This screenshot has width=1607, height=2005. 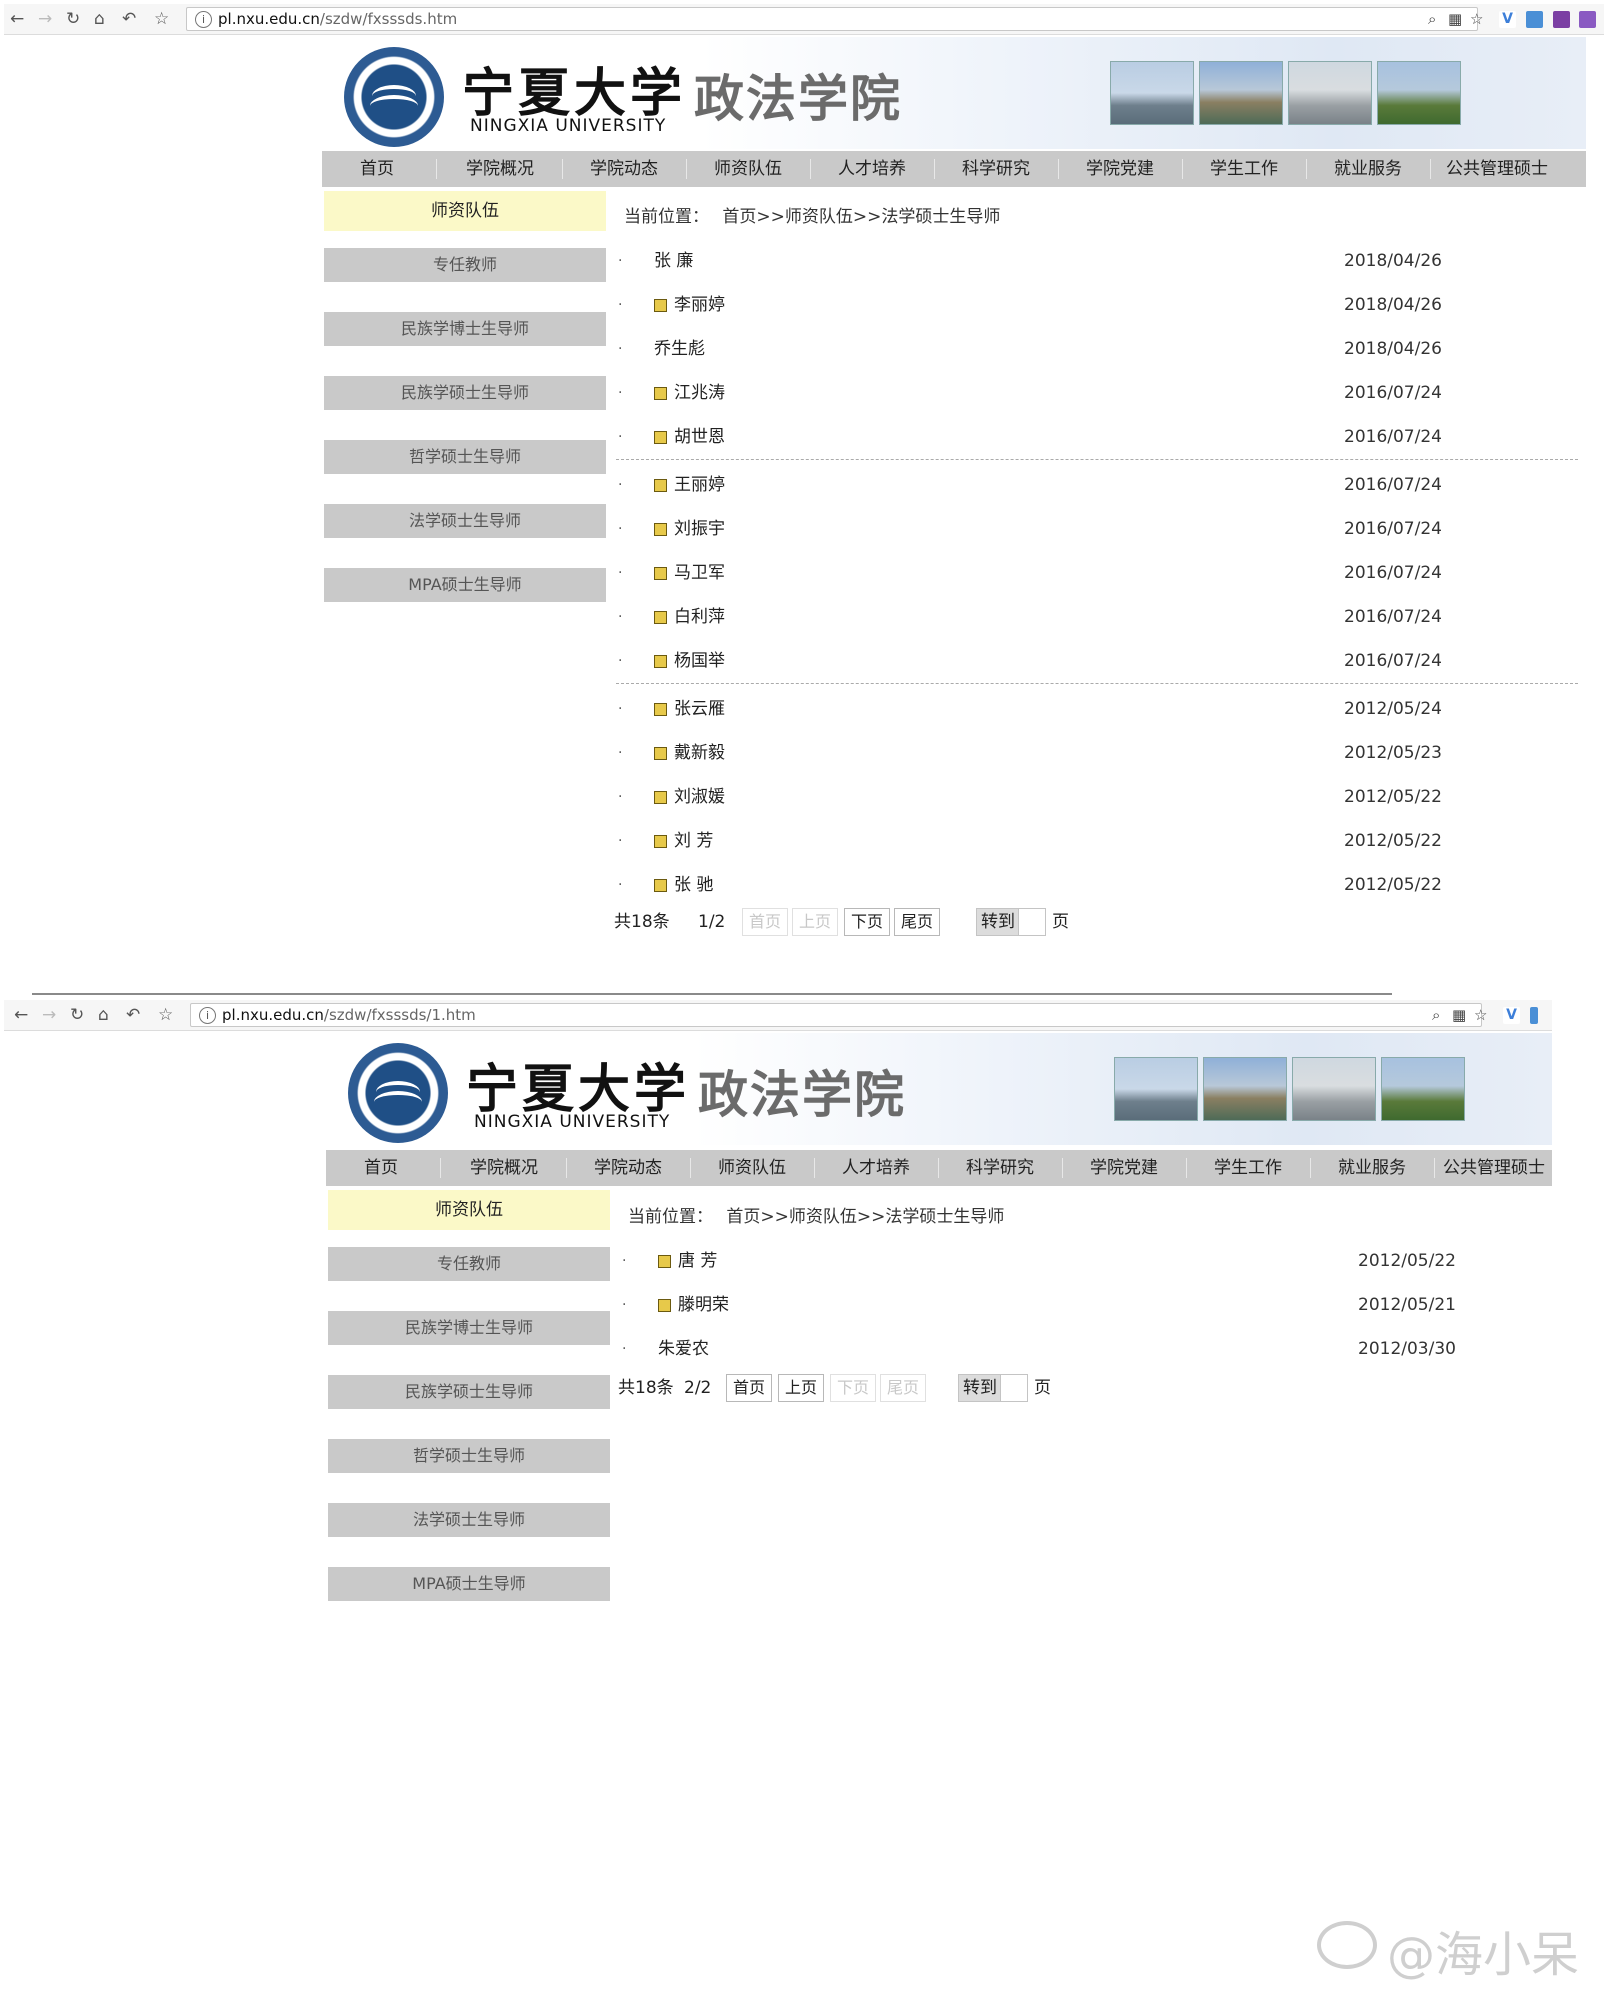 What do you see at coordinates (1030, 573) in the screenshot?
I see `list-item: · 马卫军 2016/07/24` at bounding box center [1030, 573].